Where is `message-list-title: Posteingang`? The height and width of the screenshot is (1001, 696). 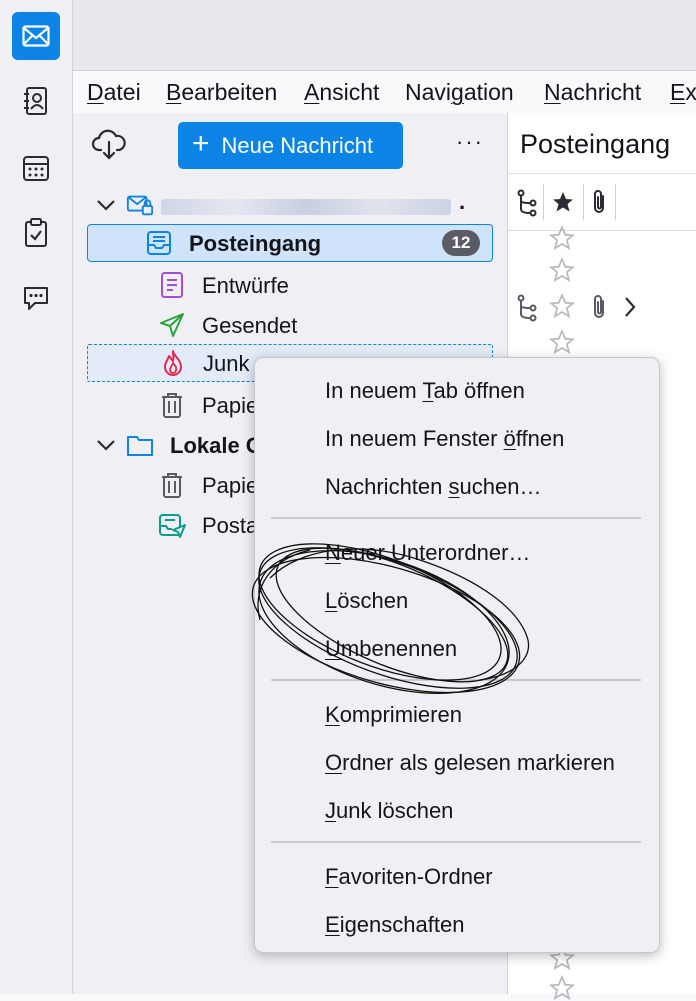
message-list-title: Posteingang is located at coordinates (595, 144).